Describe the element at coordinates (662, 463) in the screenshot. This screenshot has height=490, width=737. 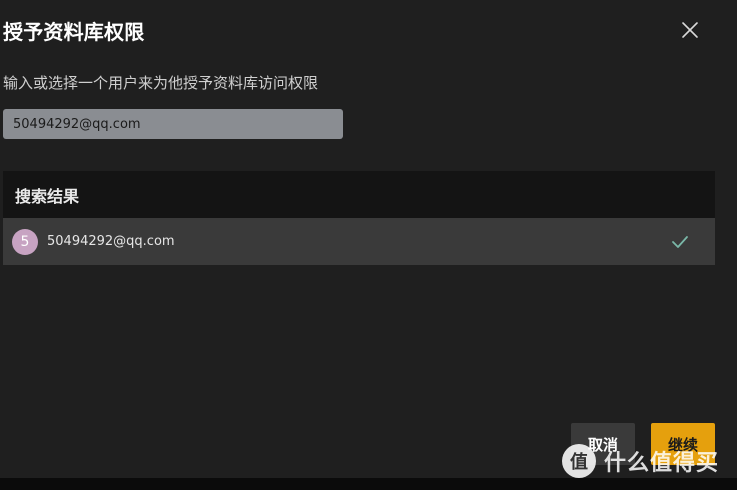
I see `watermark-text: 什么值得买` at that location.